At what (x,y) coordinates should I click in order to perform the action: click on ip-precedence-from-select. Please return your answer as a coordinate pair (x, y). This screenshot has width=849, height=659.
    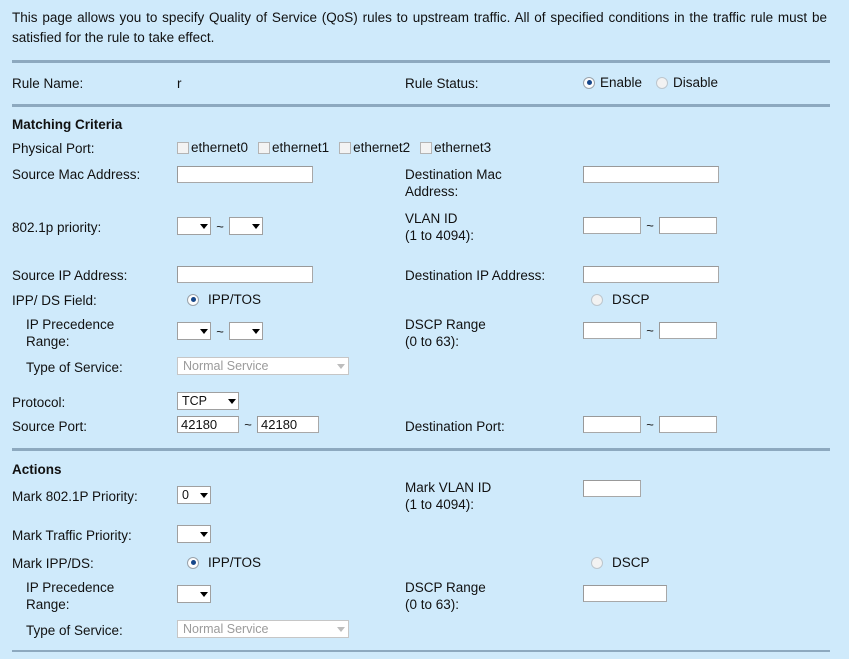
    Looking at the image, I should click on (194, 331).